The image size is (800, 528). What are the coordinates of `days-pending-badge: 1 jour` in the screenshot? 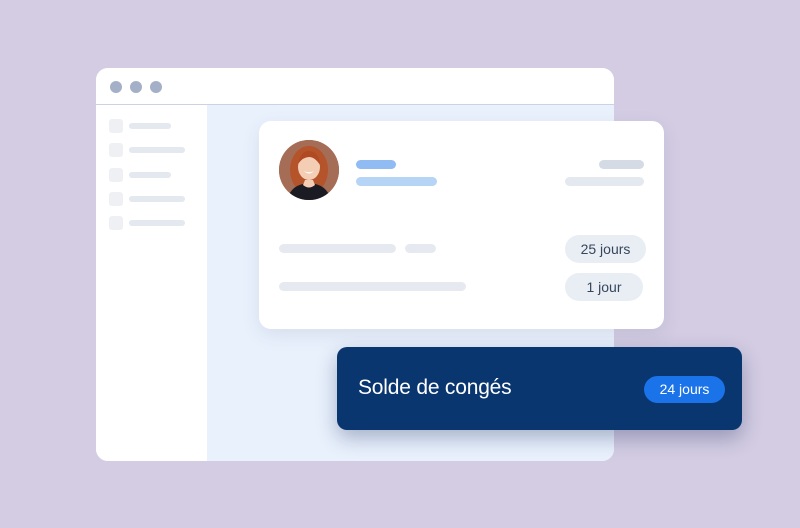 It's located at (604, 287).